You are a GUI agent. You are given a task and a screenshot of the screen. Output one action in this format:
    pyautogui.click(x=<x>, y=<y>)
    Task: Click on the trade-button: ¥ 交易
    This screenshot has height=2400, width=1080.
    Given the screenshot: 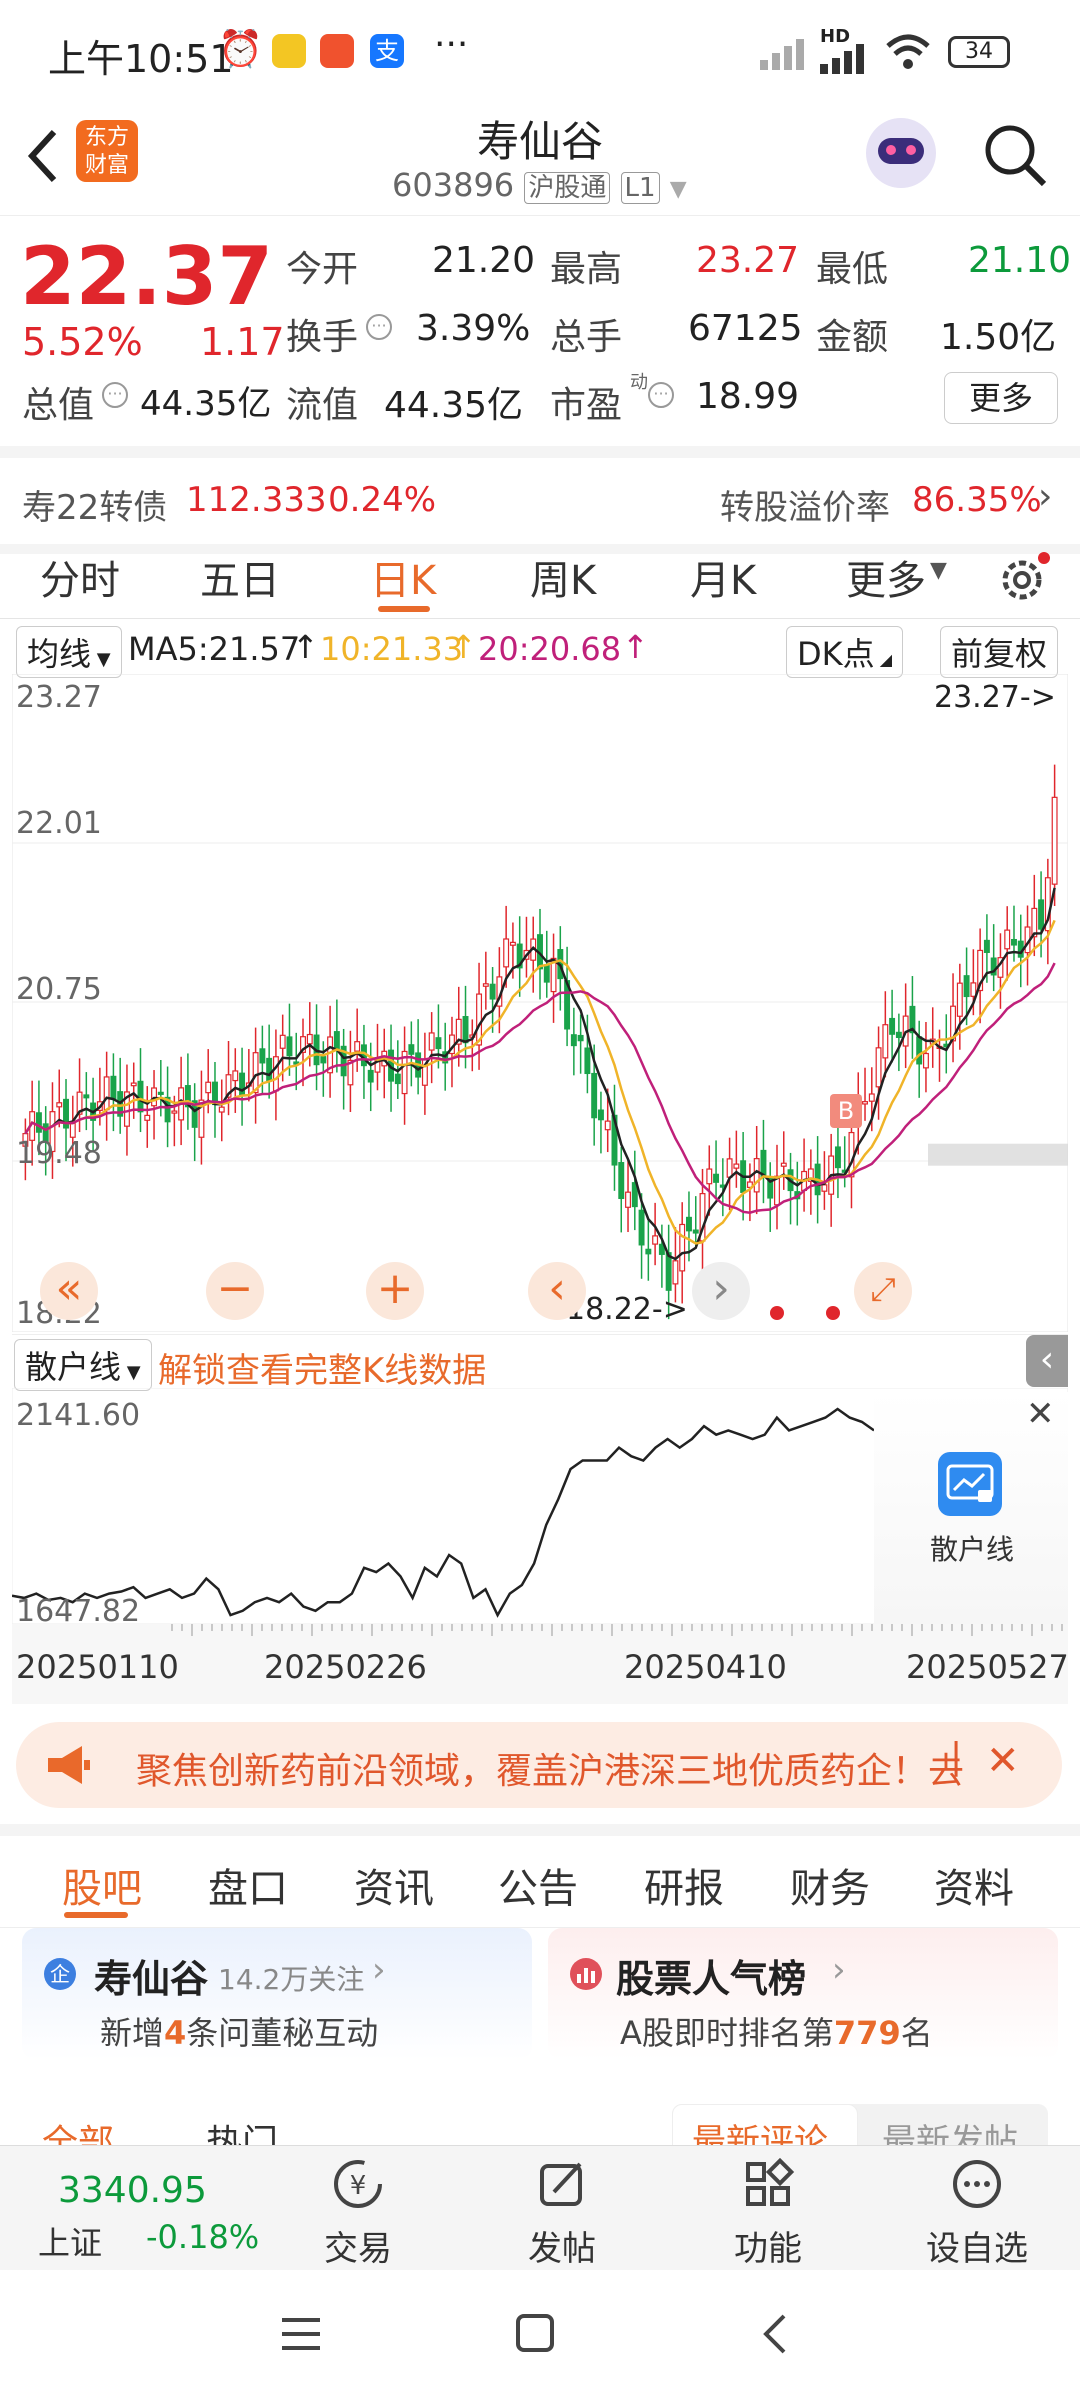 What is the action you would take?
    pyautogui.click(x=358, y=2213)
    